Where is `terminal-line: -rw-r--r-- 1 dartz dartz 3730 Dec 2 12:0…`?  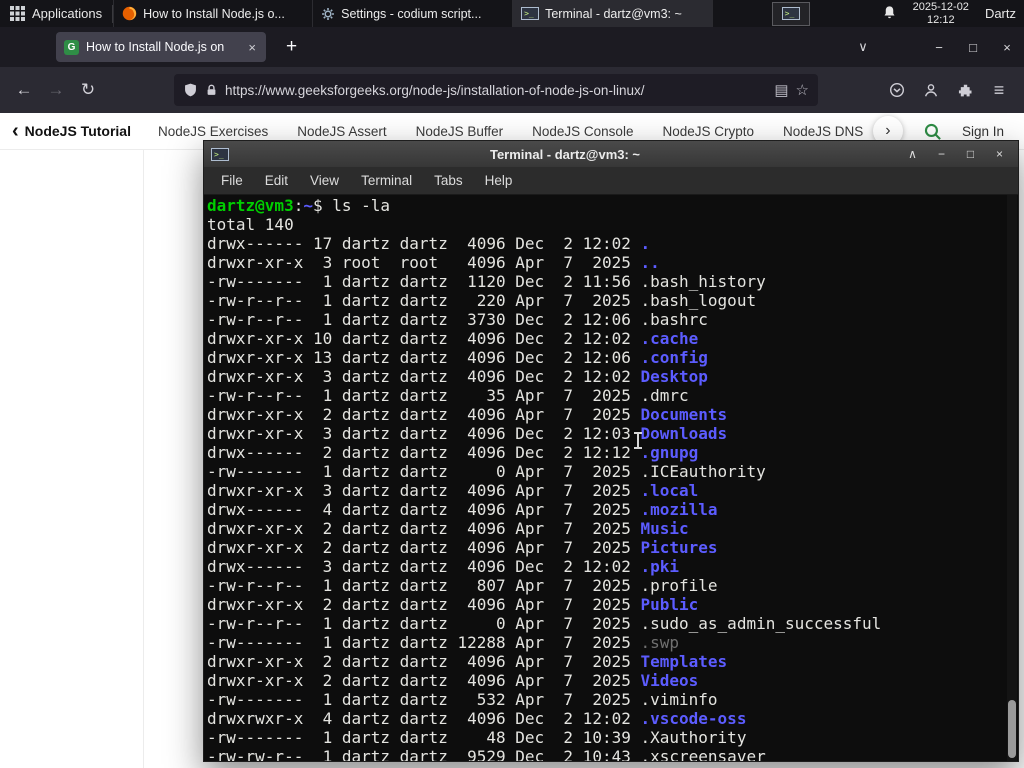
terminal-line: -rw-r--r-- 1 dartz dartz 3730 Dec 2 12:0… is located at coordinates (457, 319).